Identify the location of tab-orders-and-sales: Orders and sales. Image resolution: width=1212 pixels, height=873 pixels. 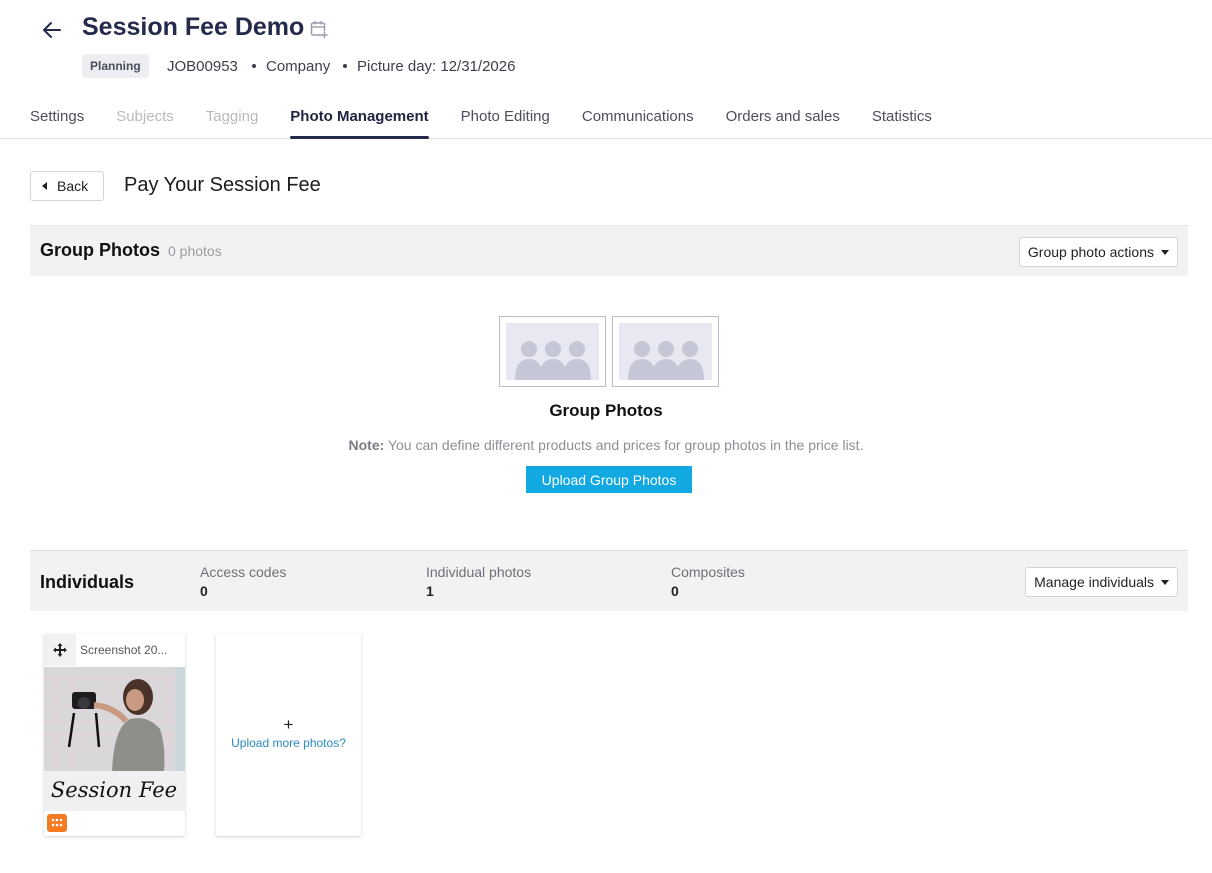
(783, 123).